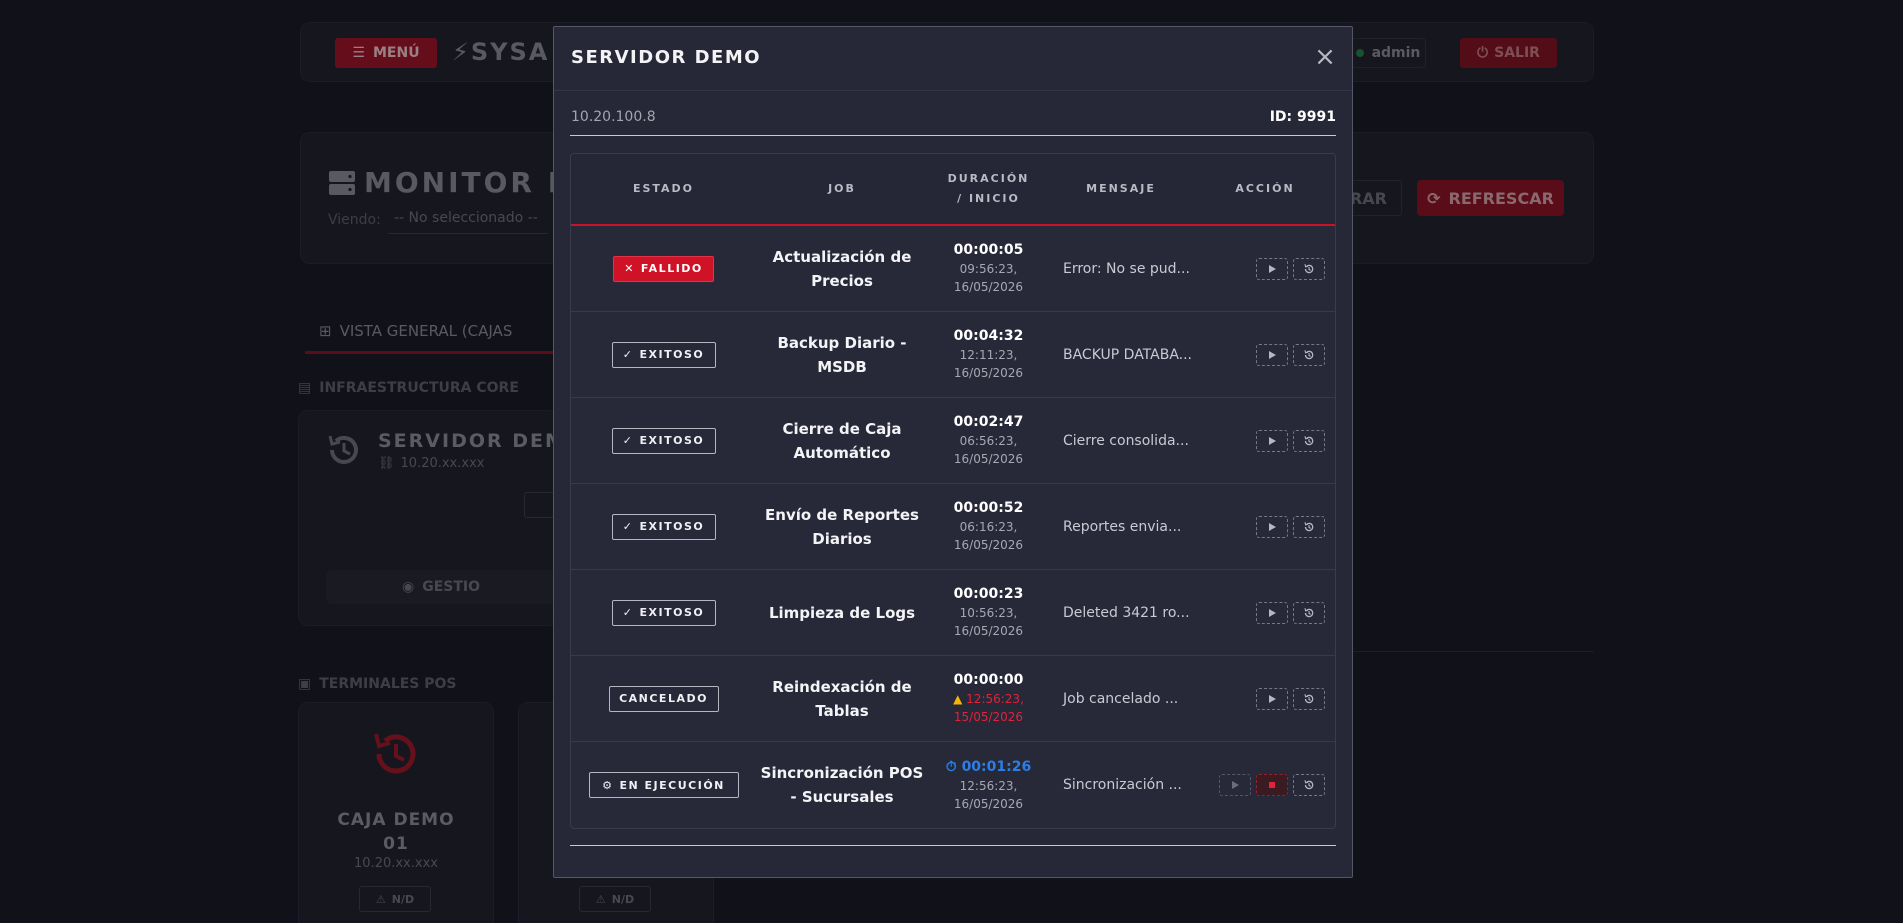 Image resolution: width=1903 pixels, height=923 pixels. I want to click on job-name: Cierre de Caja Automático, so click(842, 440).